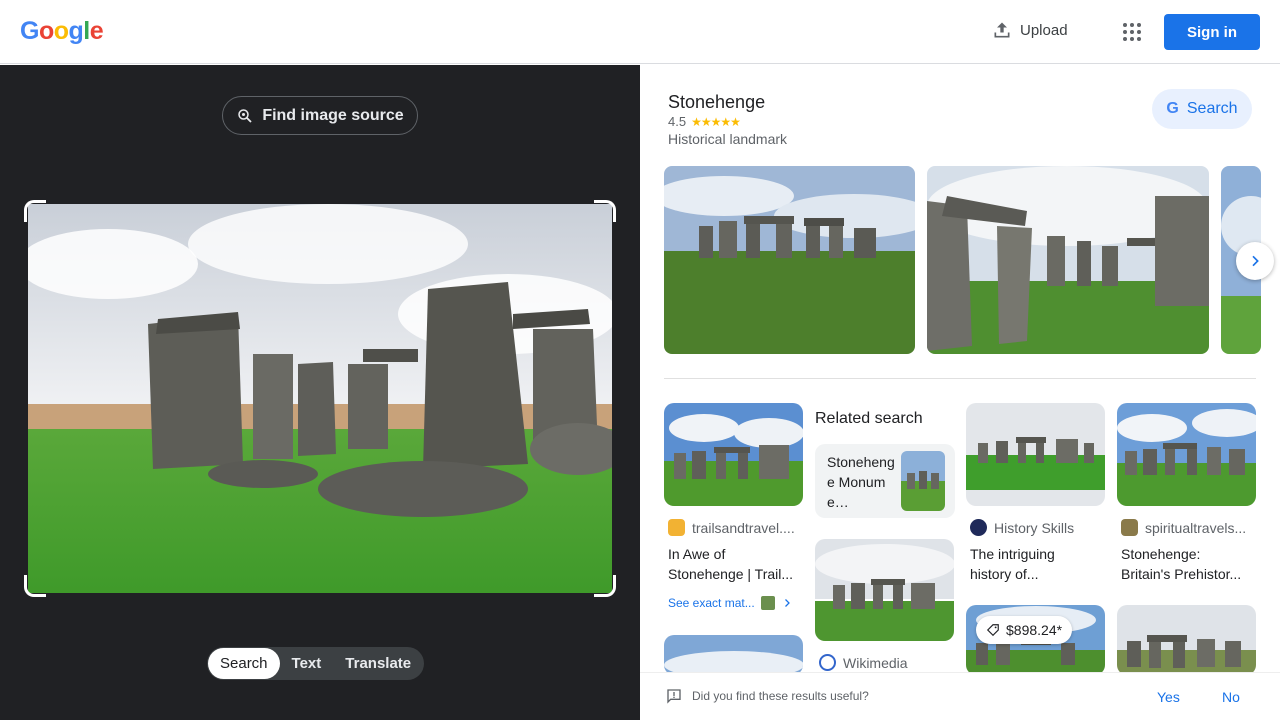 This screenshot has height=720, width=1280. What do you see at coordinates (728, 139) in the screenshot?
I see `knowledge-panel-type: Historical landmark` at bounding box center [728, 139].